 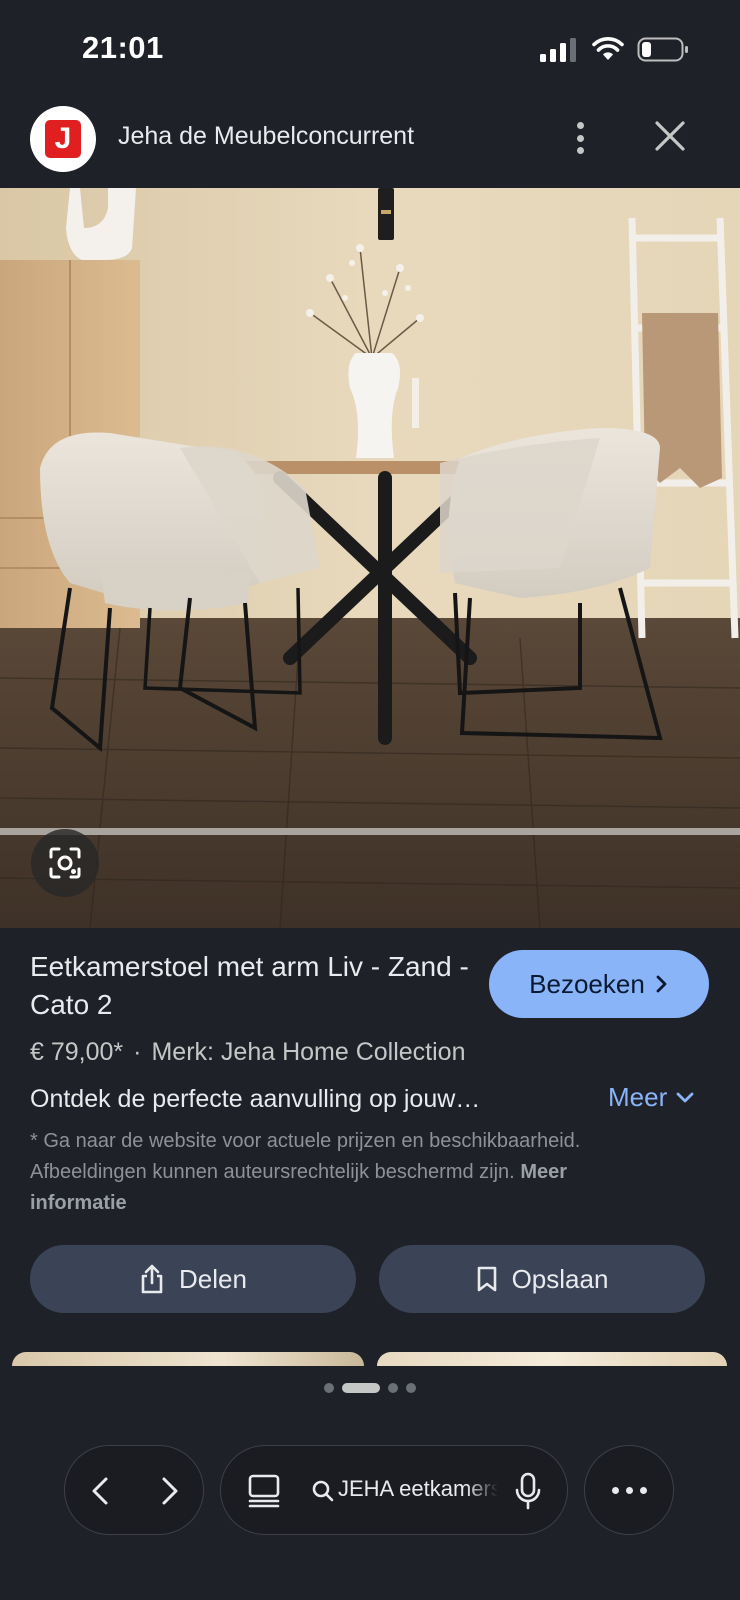 What do you see at coordinates (587, 983) in the screenshot?
I see `visit-label: Bezoeken` at bounding box center [587, 983].